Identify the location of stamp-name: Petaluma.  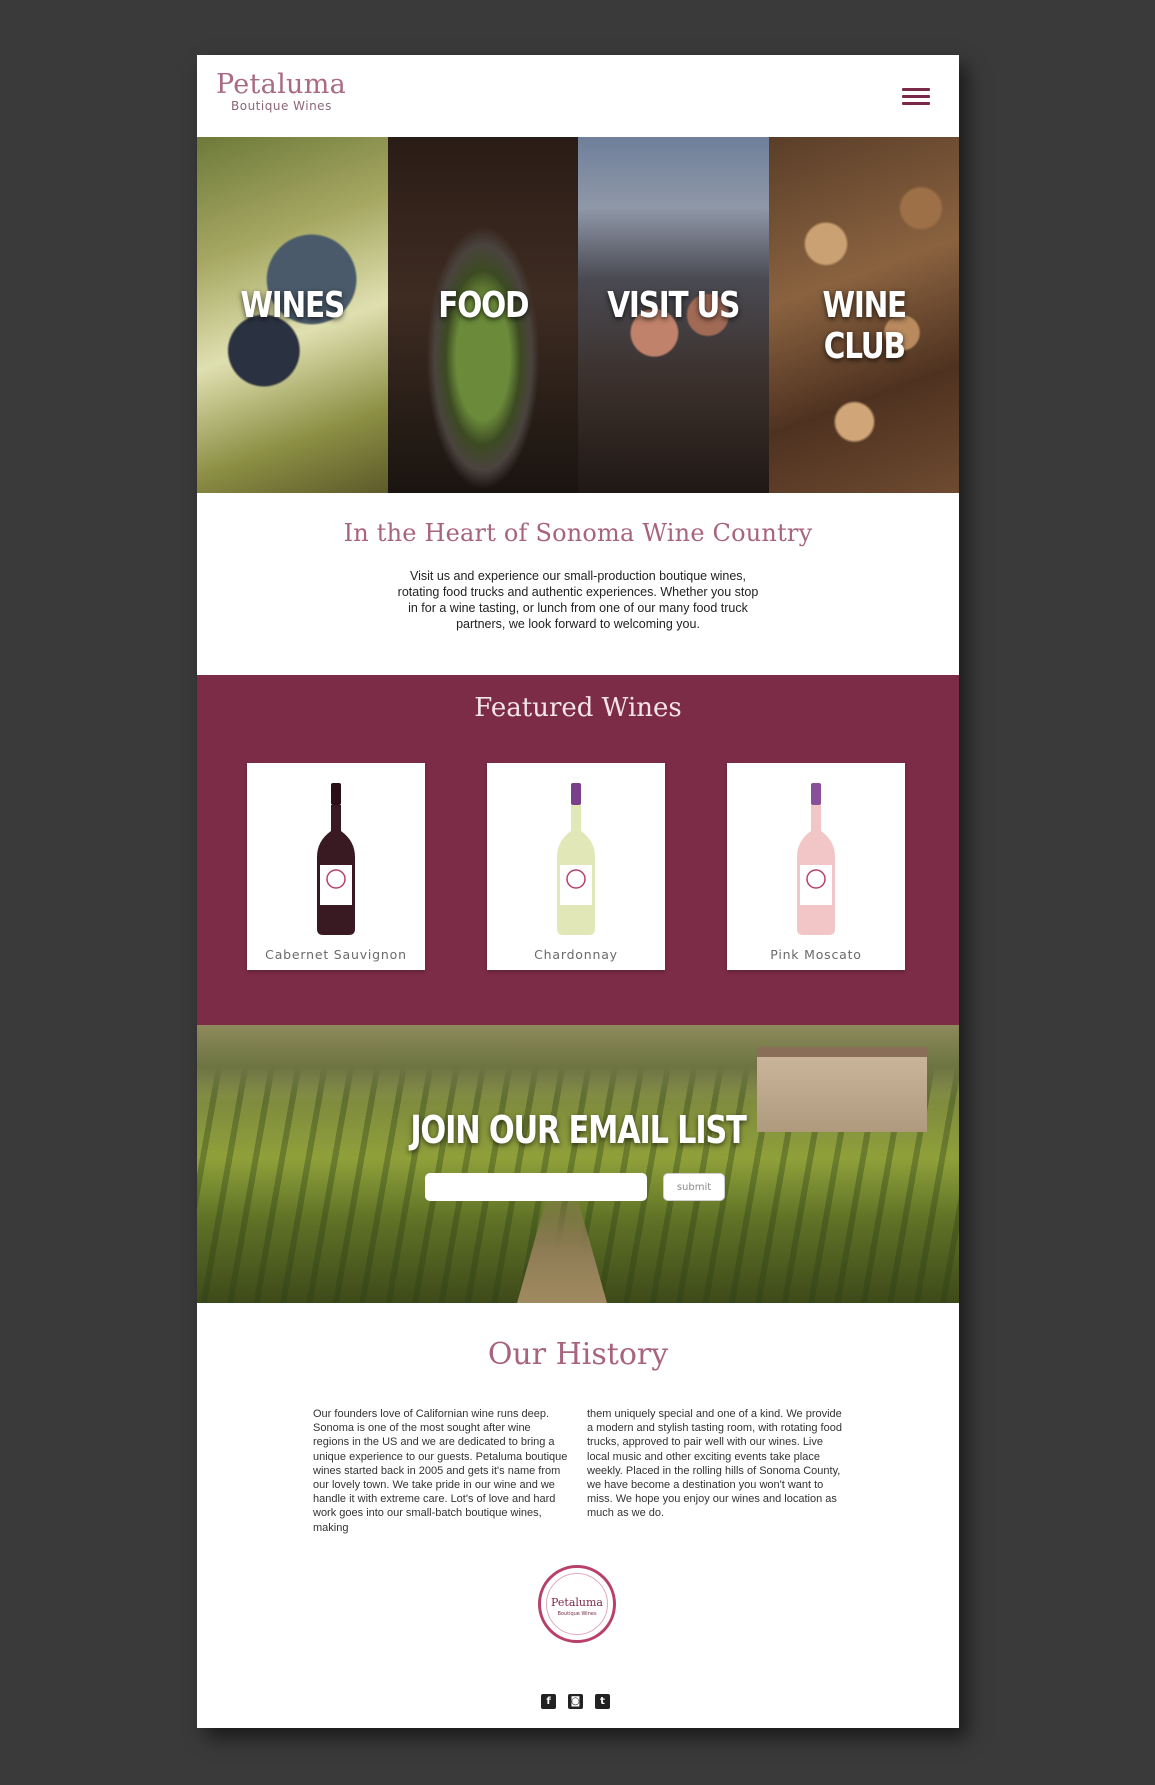
(577, 1602).